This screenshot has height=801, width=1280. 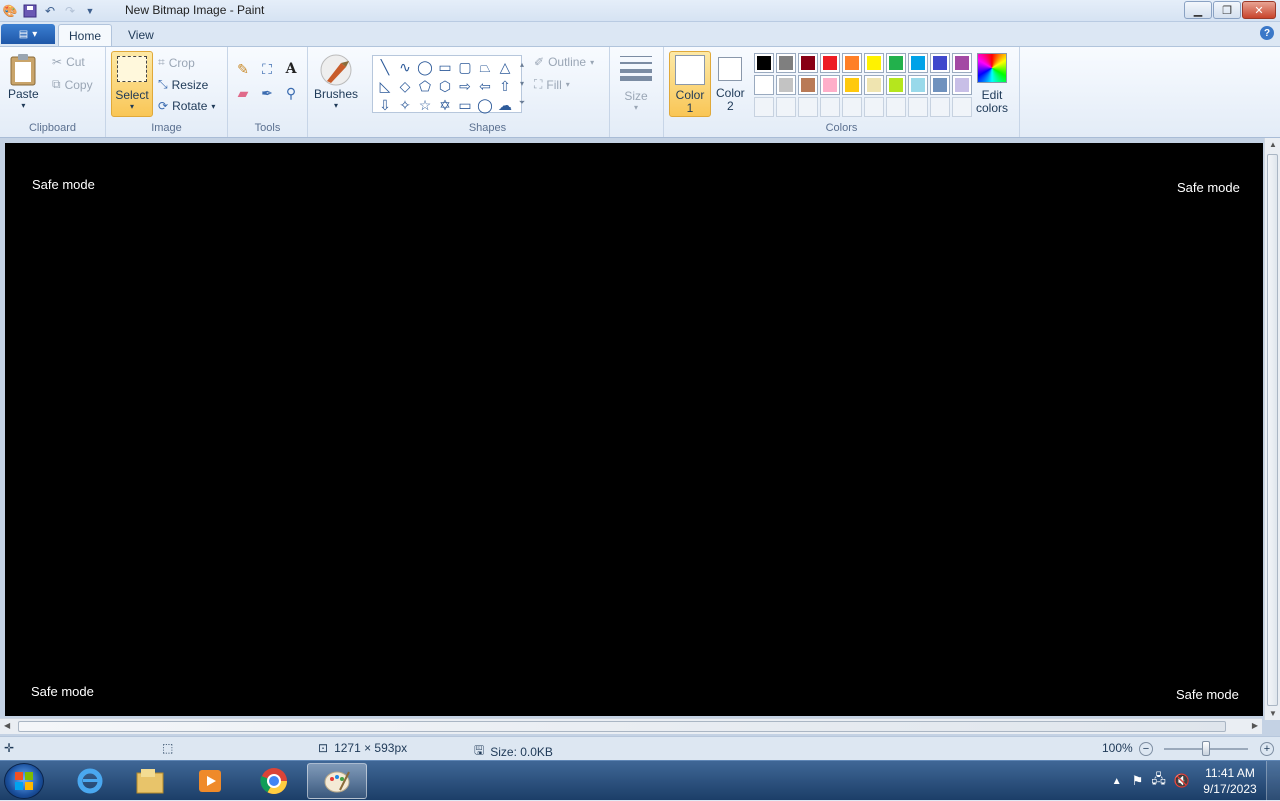 I want to click on up-arrow-shape-icon: ⇧, so click(x=505, y=86).